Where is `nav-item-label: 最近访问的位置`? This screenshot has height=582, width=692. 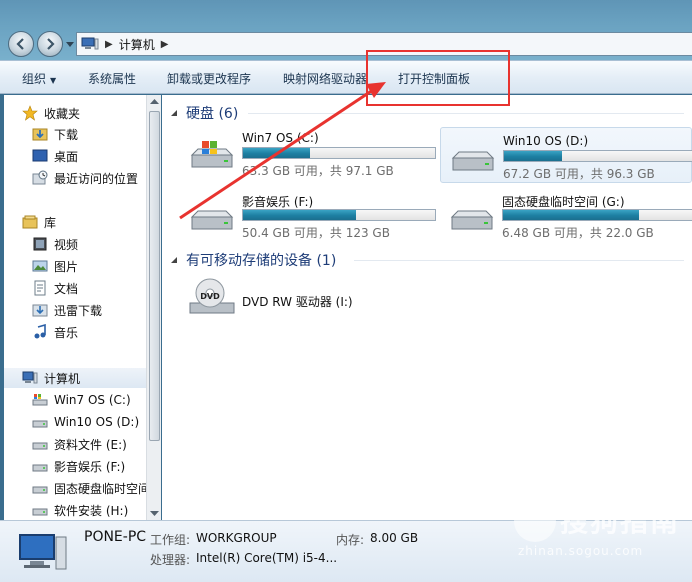 nav-item-label: 最近访问的位置 is located at coordinates (96, 178).